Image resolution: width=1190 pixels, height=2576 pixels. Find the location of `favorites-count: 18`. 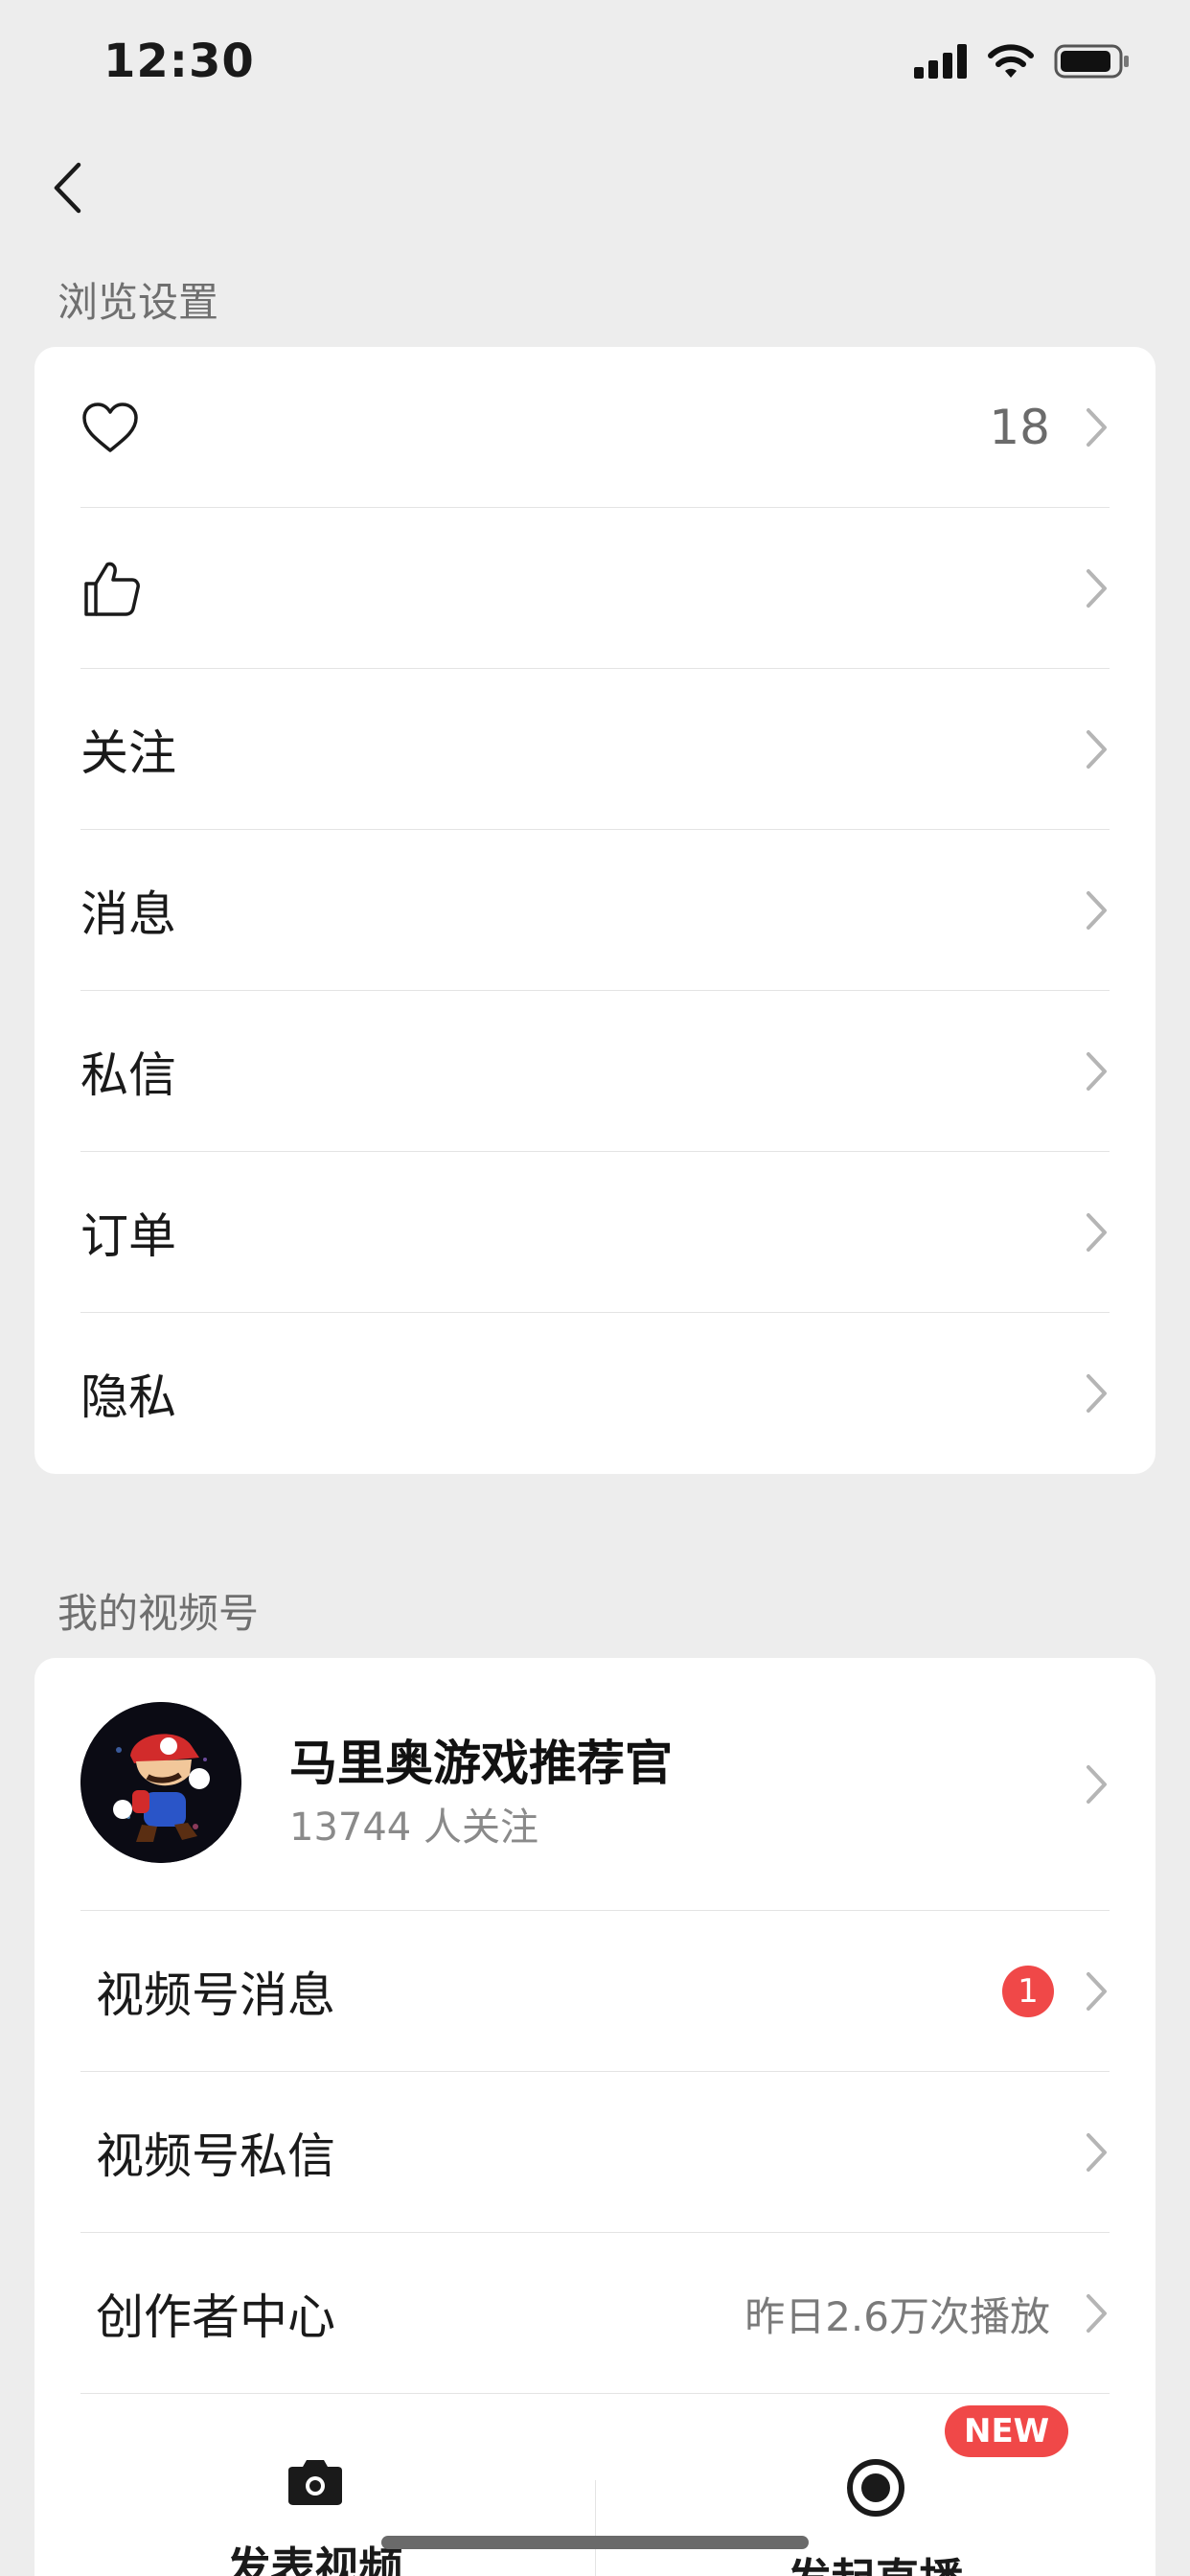

favorites-count: 18 is located at coordinates (1019, 427).